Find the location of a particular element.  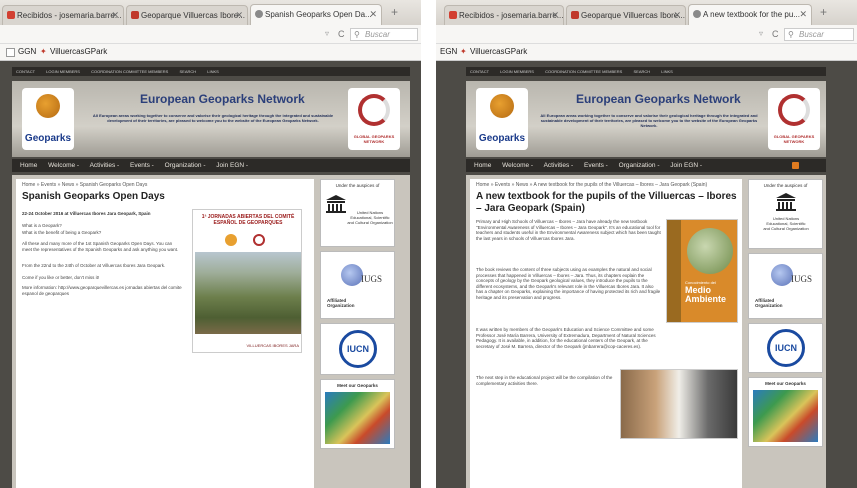

bookmark-ggn: GGN is located at coordinates (27, 52).